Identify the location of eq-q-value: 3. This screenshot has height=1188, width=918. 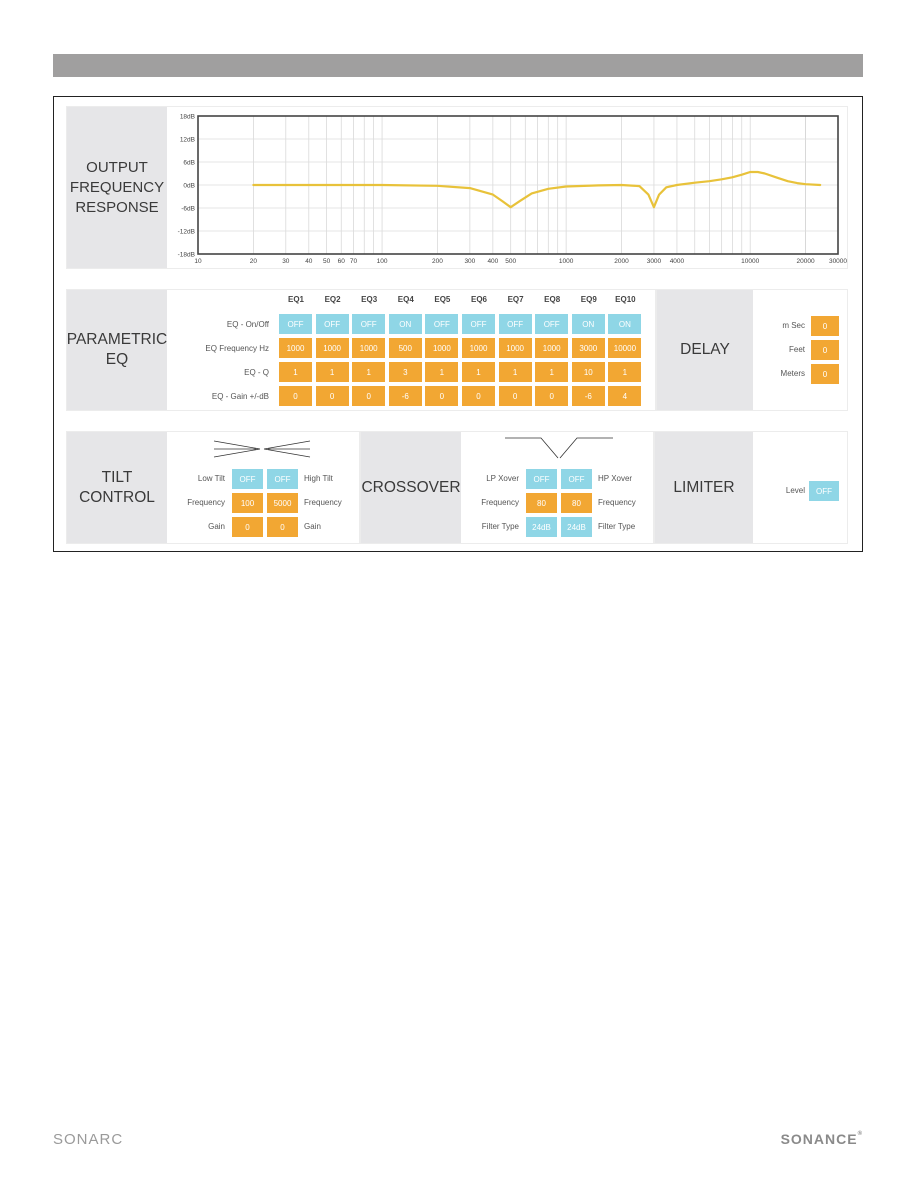
(405, 372).